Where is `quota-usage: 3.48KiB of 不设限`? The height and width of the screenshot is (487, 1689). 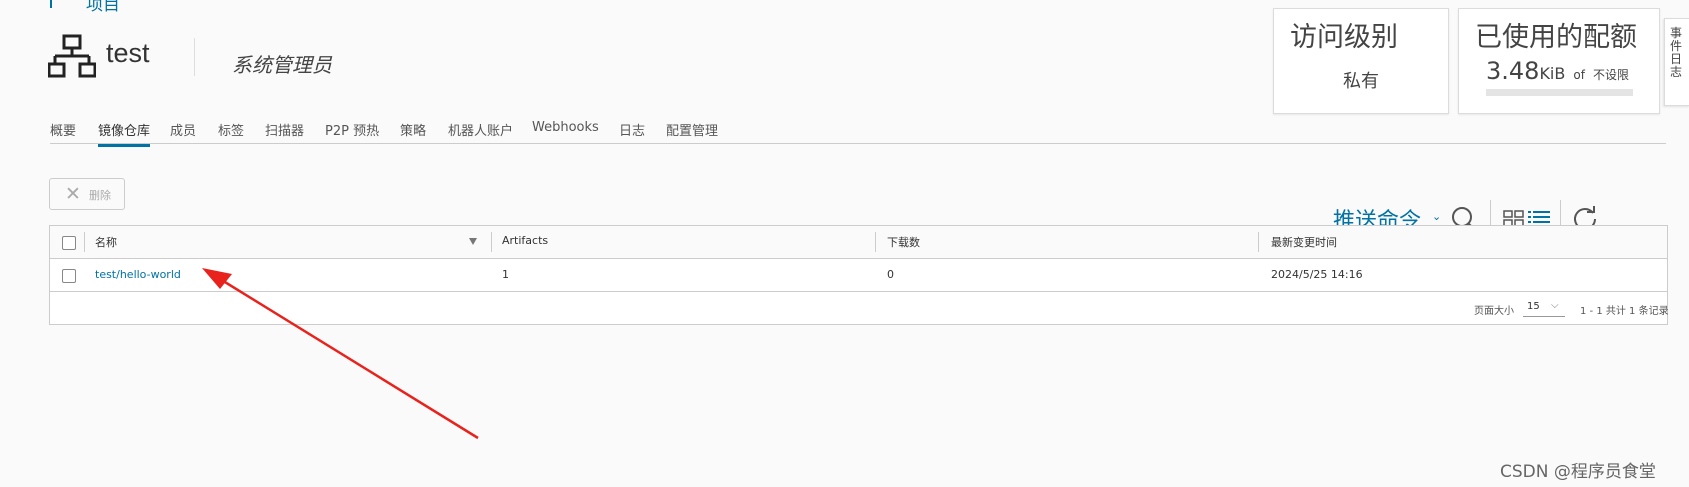 quota-usage: 3.48KiB of 不设限 is located at coordinates (1557, 71).